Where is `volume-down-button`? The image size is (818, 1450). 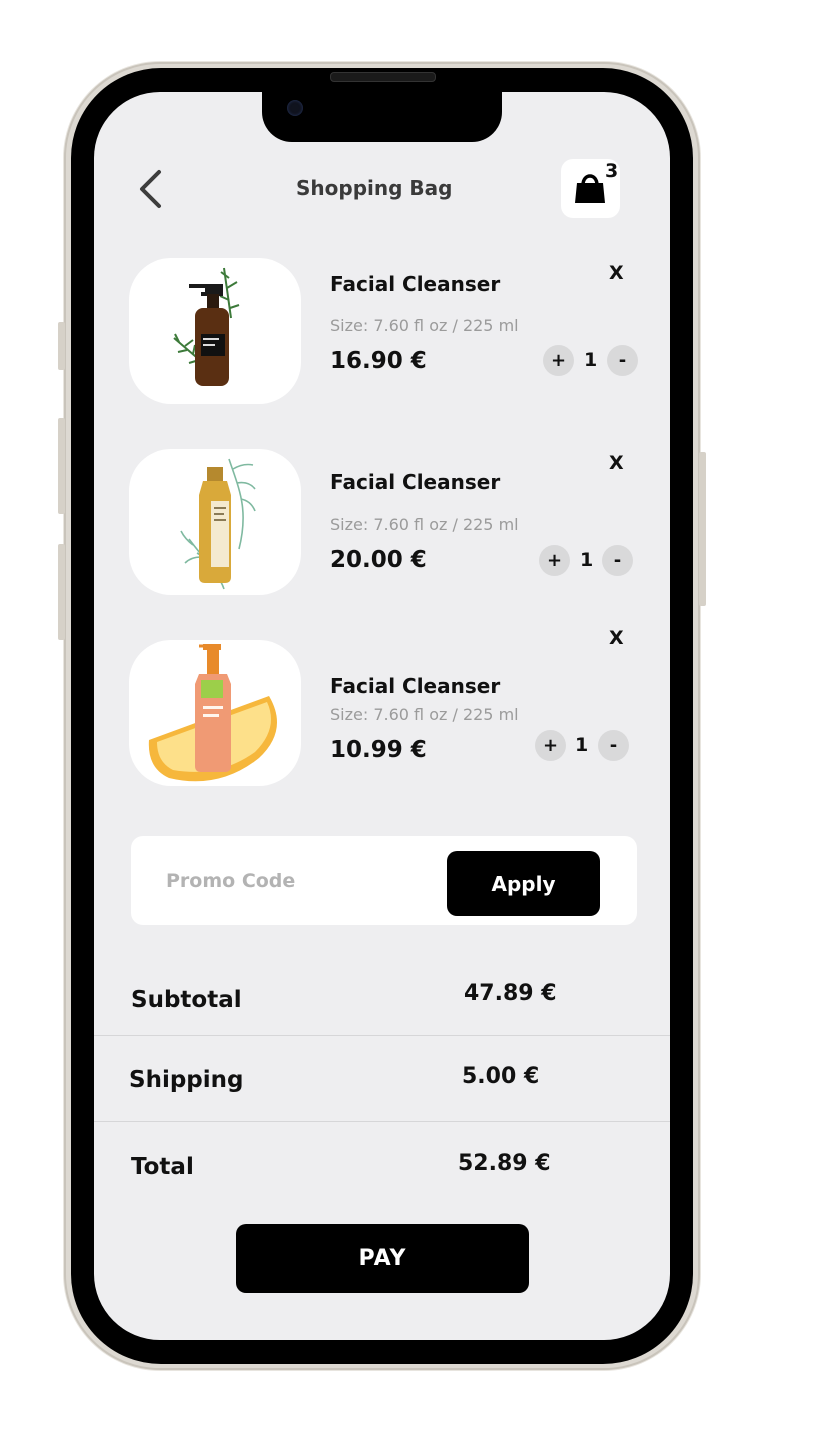
volume-down-button is located at coordinates (61, 592).